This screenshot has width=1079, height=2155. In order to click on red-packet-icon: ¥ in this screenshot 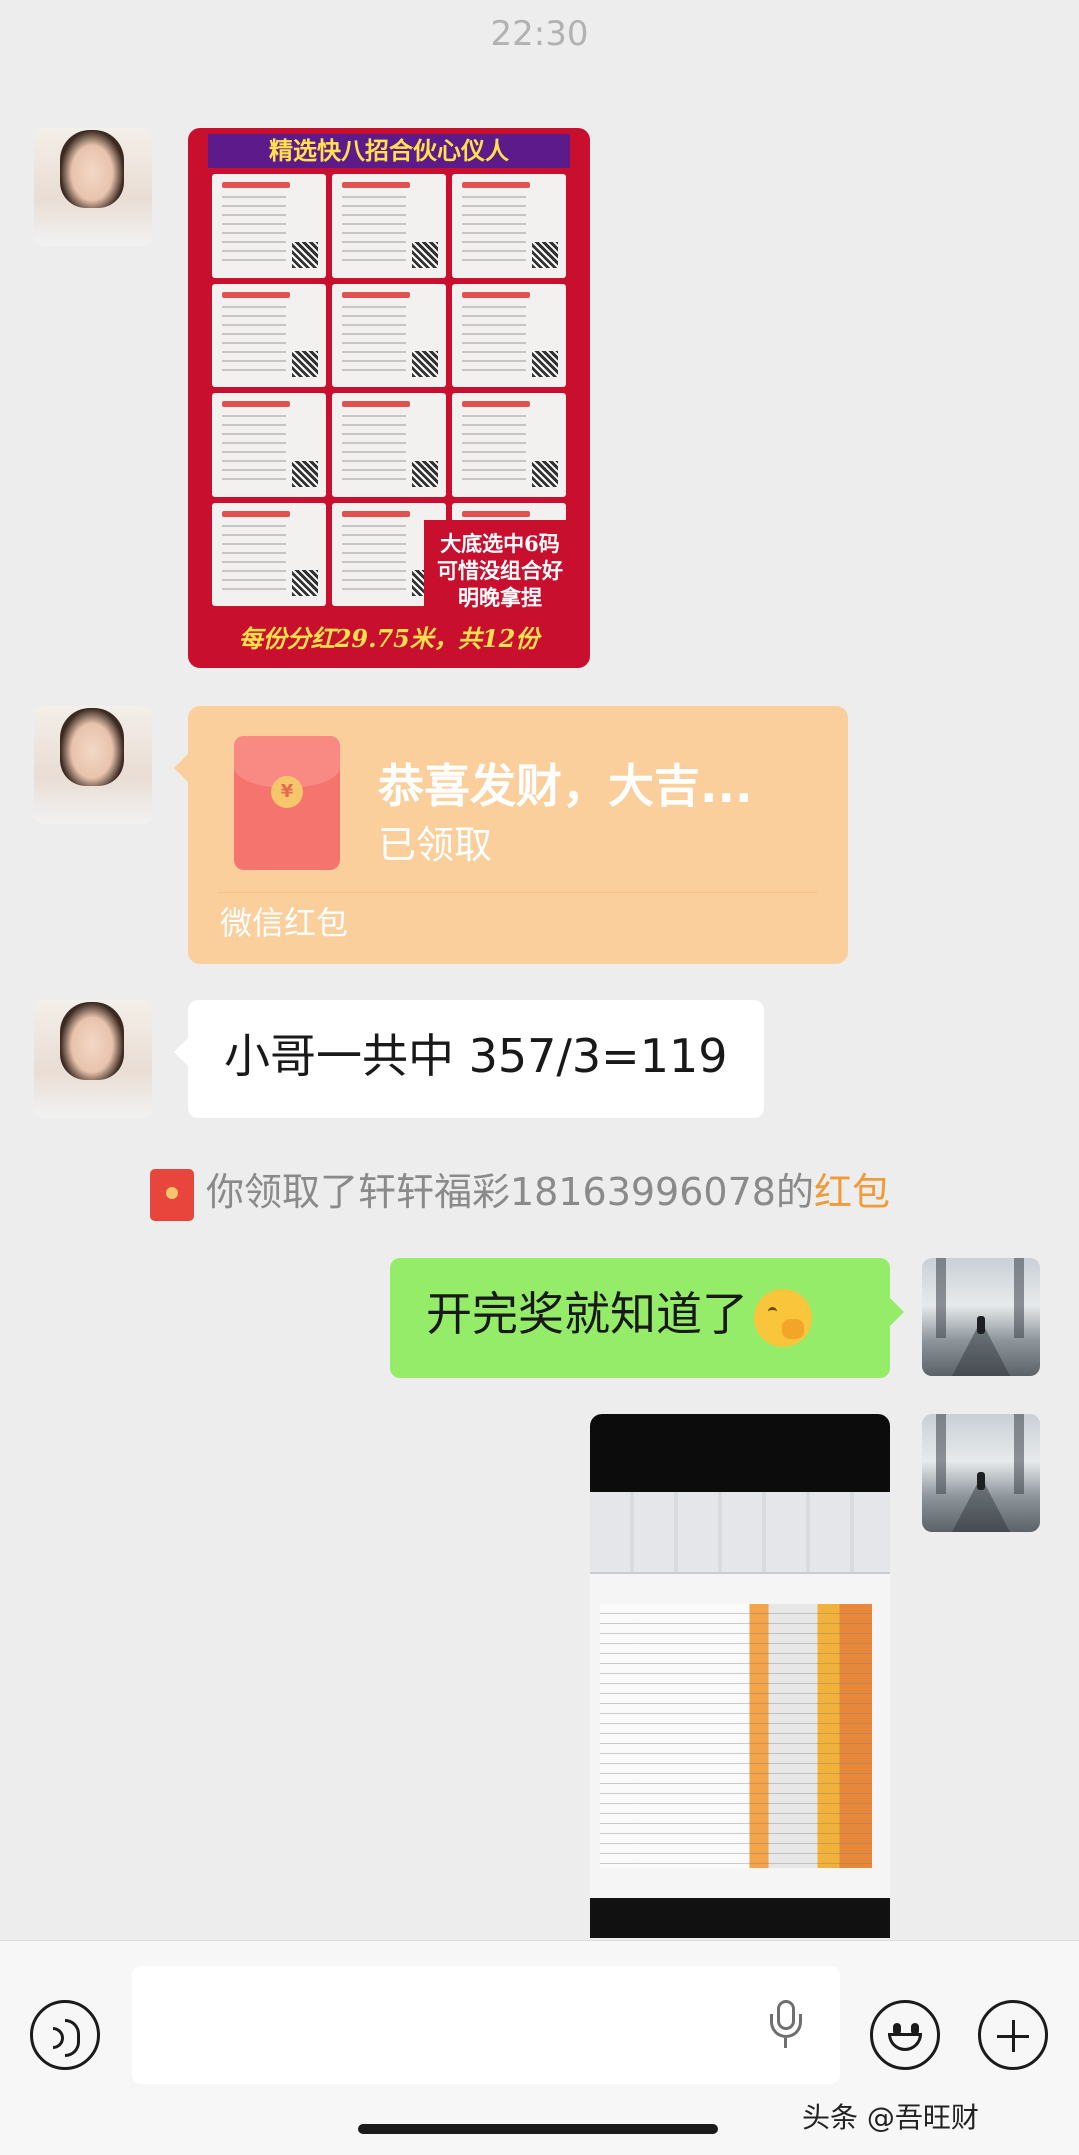, I will do `click(287, 803)`.